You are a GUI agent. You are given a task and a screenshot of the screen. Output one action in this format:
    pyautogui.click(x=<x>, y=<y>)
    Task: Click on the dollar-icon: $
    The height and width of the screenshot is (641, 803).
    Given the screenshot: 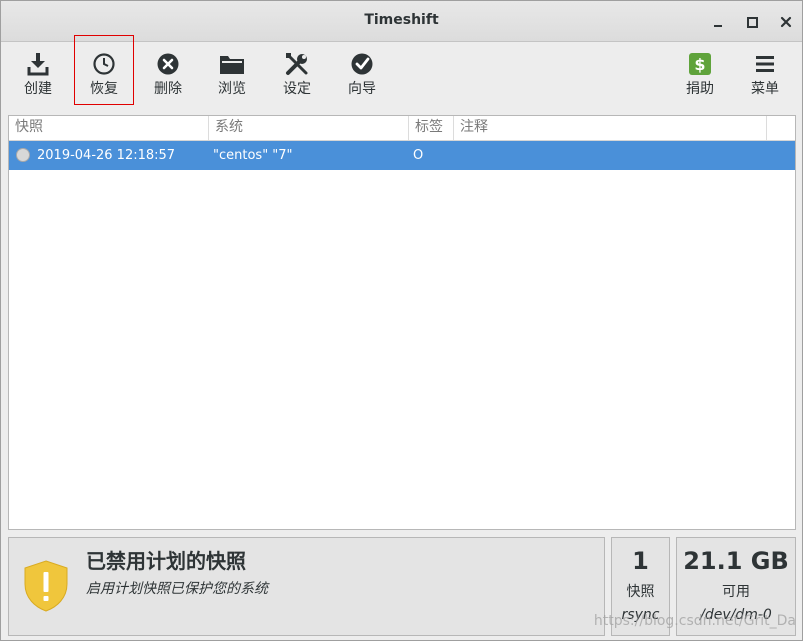 What is the action you would take?
    pyautogui.click(x=700, y=64)
    